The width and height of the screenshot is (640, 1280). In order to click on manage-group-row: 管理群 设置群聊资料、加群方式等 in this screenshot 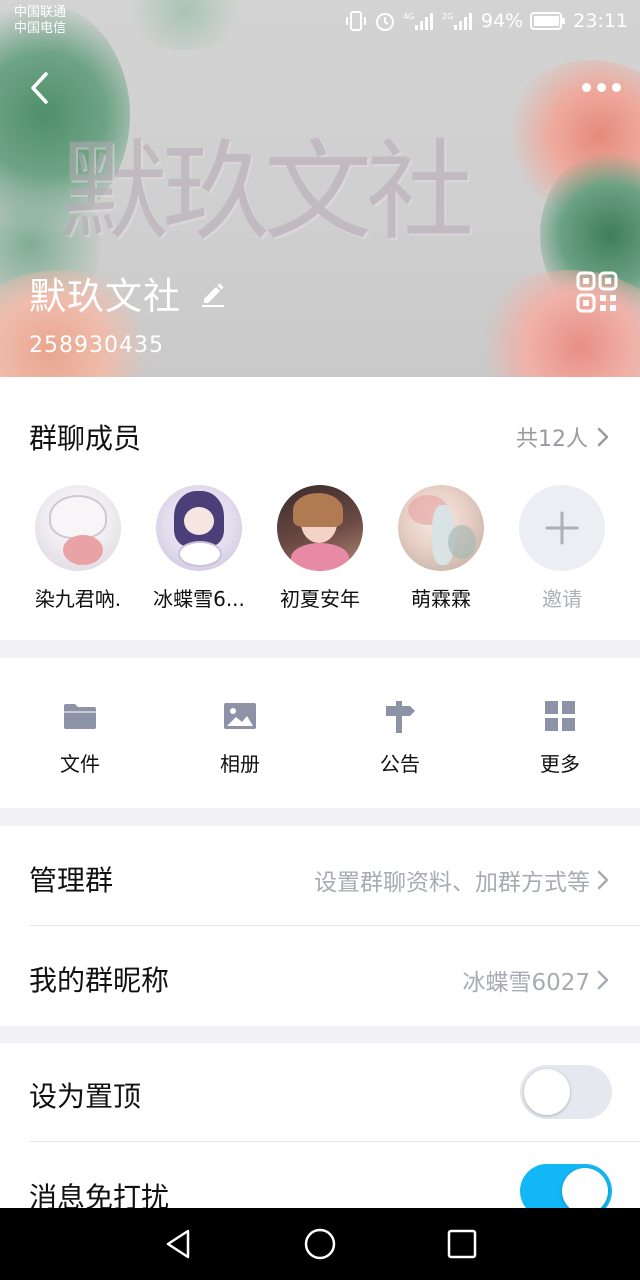, I will do `click(320, 876)`.